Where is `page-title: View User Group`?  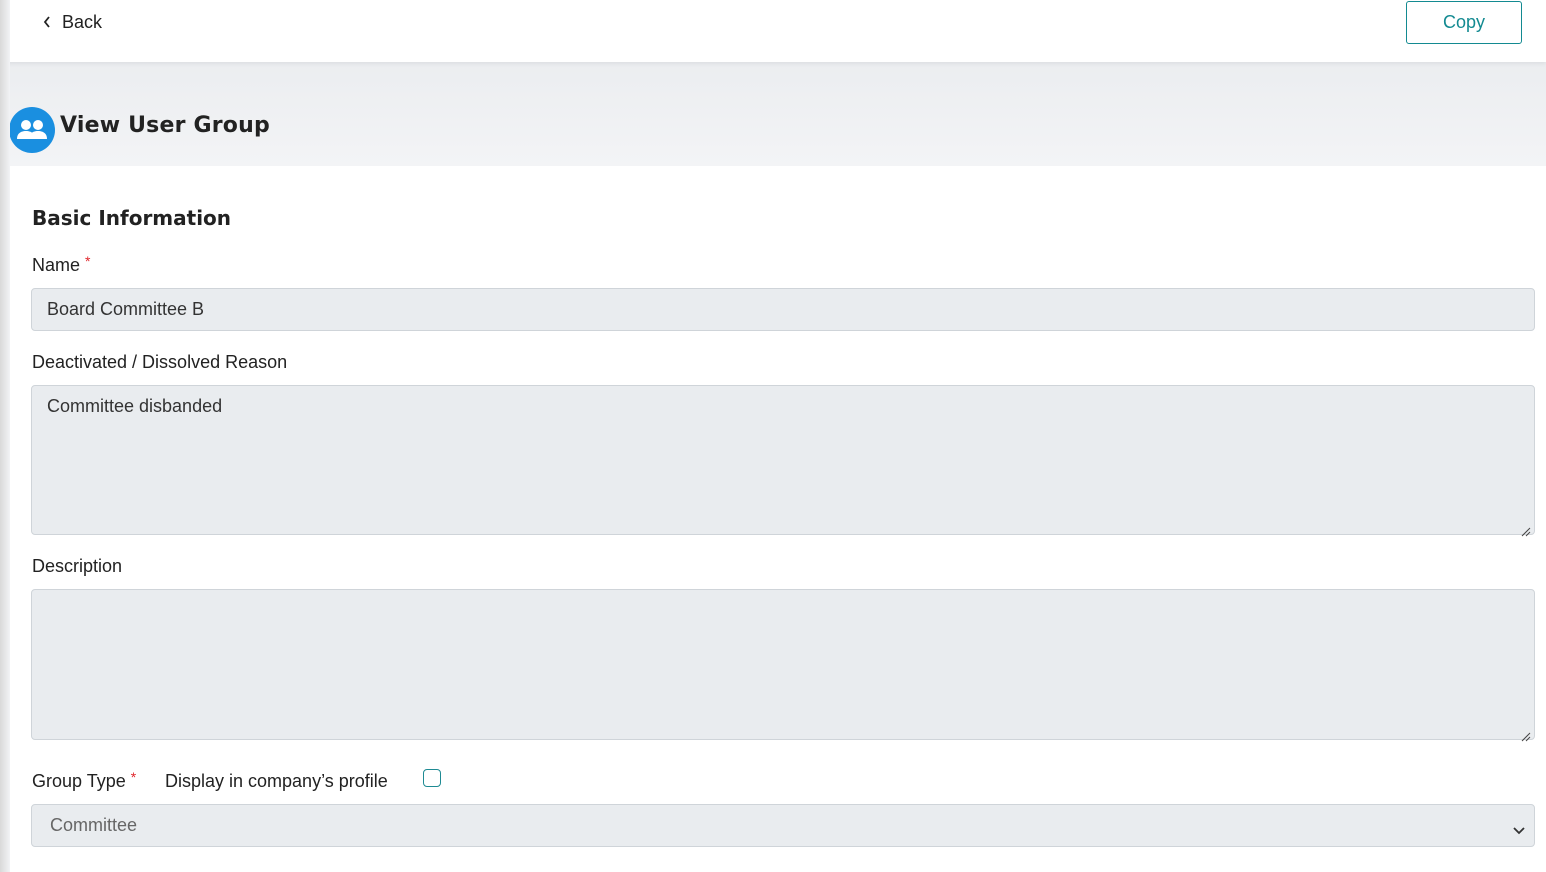
page-title: View User Group is located at coordinates (165, 125).